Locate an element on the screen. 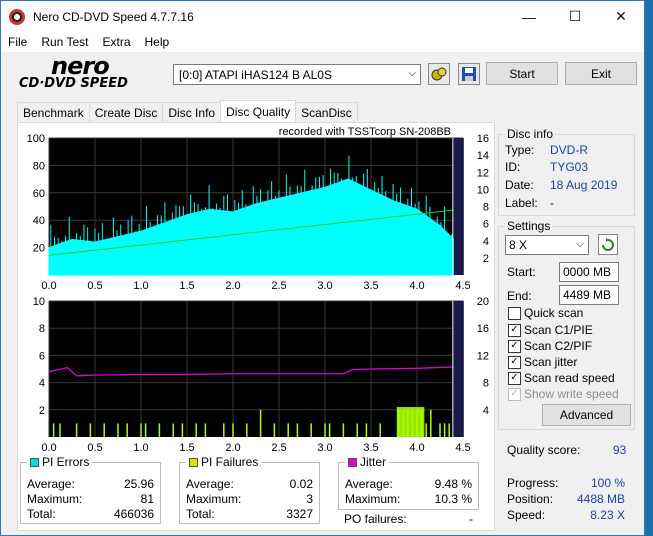  speed-select: 8 X ⌵ is located at coordinates (547, 245).